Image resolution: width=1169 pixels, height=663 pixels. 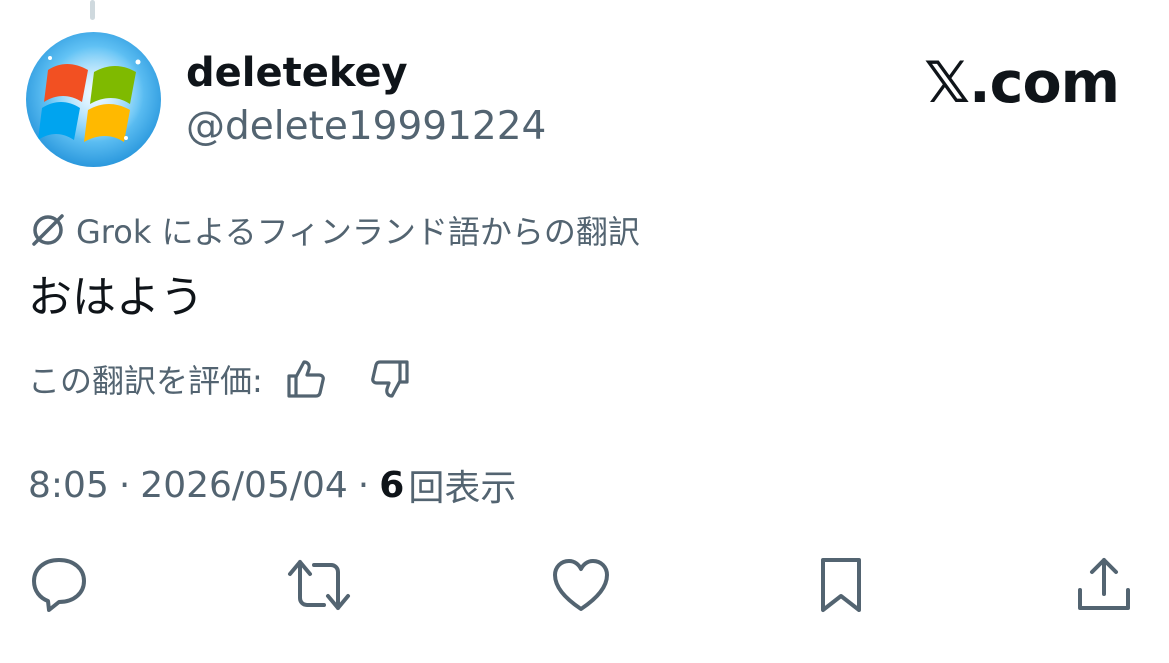 What do you see at coordinates (366, 127) in the screenshot?
I see `author-handle: @delete19991224` at bounding box center [366, 127].